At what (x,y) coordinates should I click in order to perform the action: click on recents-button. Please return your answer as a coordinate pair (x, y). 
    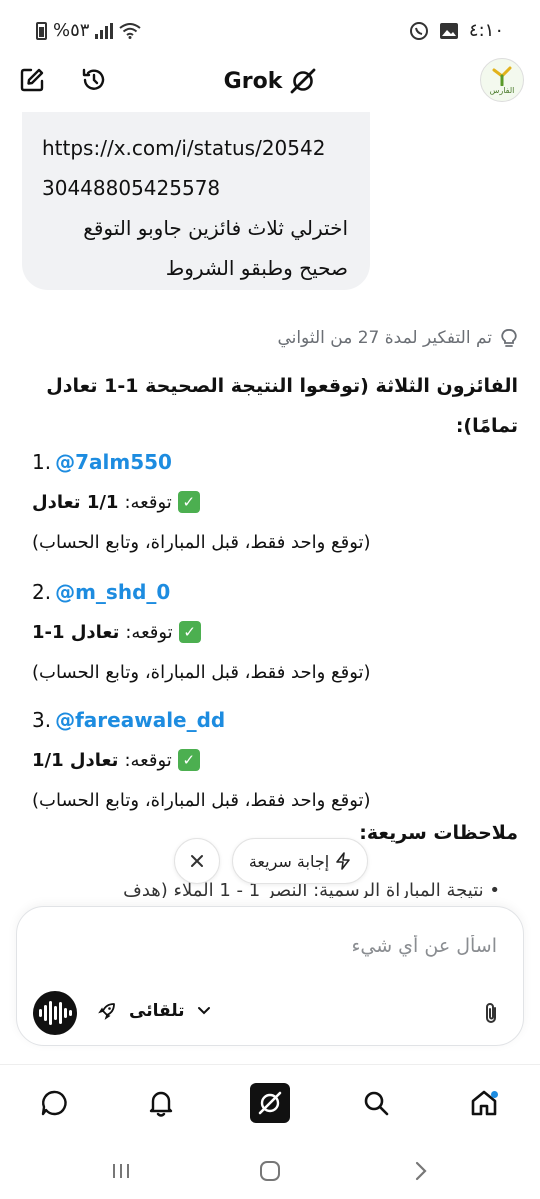
    Looking at the image, I should click on (121, 1171).